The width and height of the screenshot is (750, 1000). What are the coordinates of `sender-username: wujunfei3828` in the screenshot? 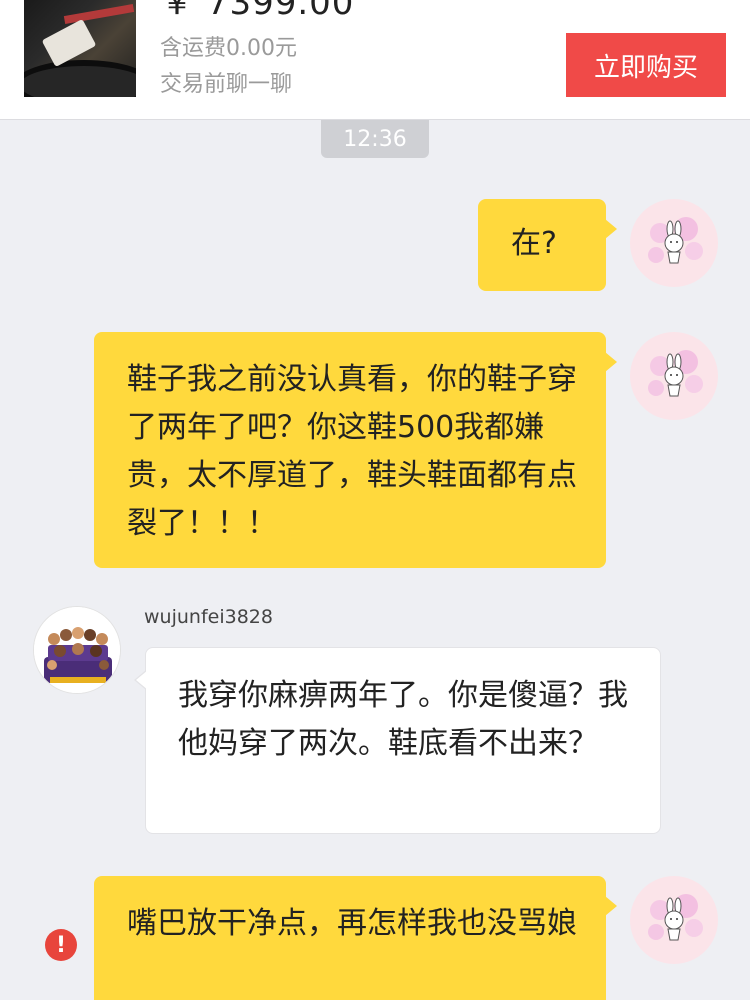 It's located at (208, 617).